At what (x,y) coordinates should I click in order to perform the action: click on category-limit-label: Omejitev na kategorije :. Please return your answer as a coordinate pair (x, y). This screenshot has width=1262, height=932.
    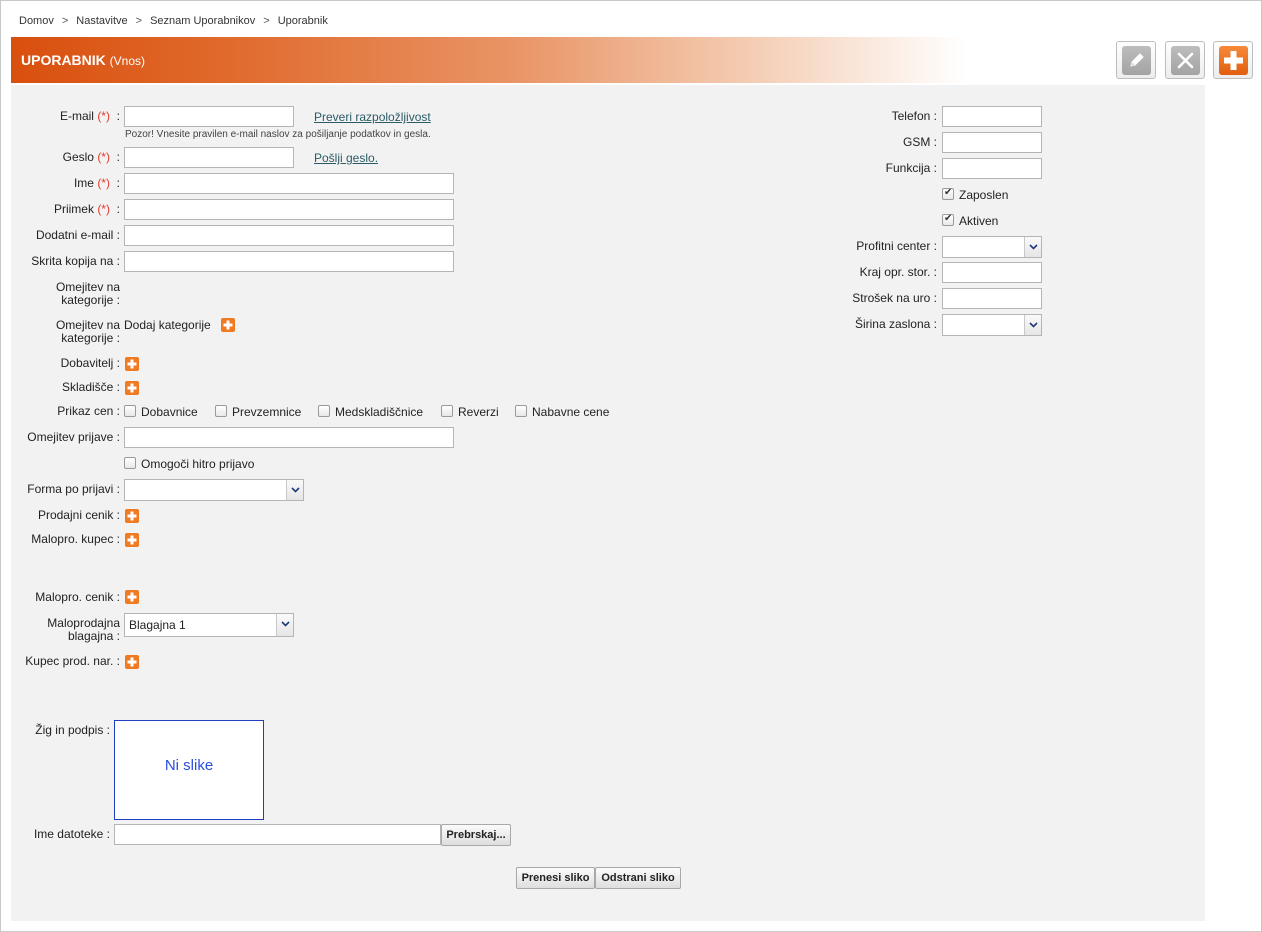
    Looking at the image, I should click on (70, 294).